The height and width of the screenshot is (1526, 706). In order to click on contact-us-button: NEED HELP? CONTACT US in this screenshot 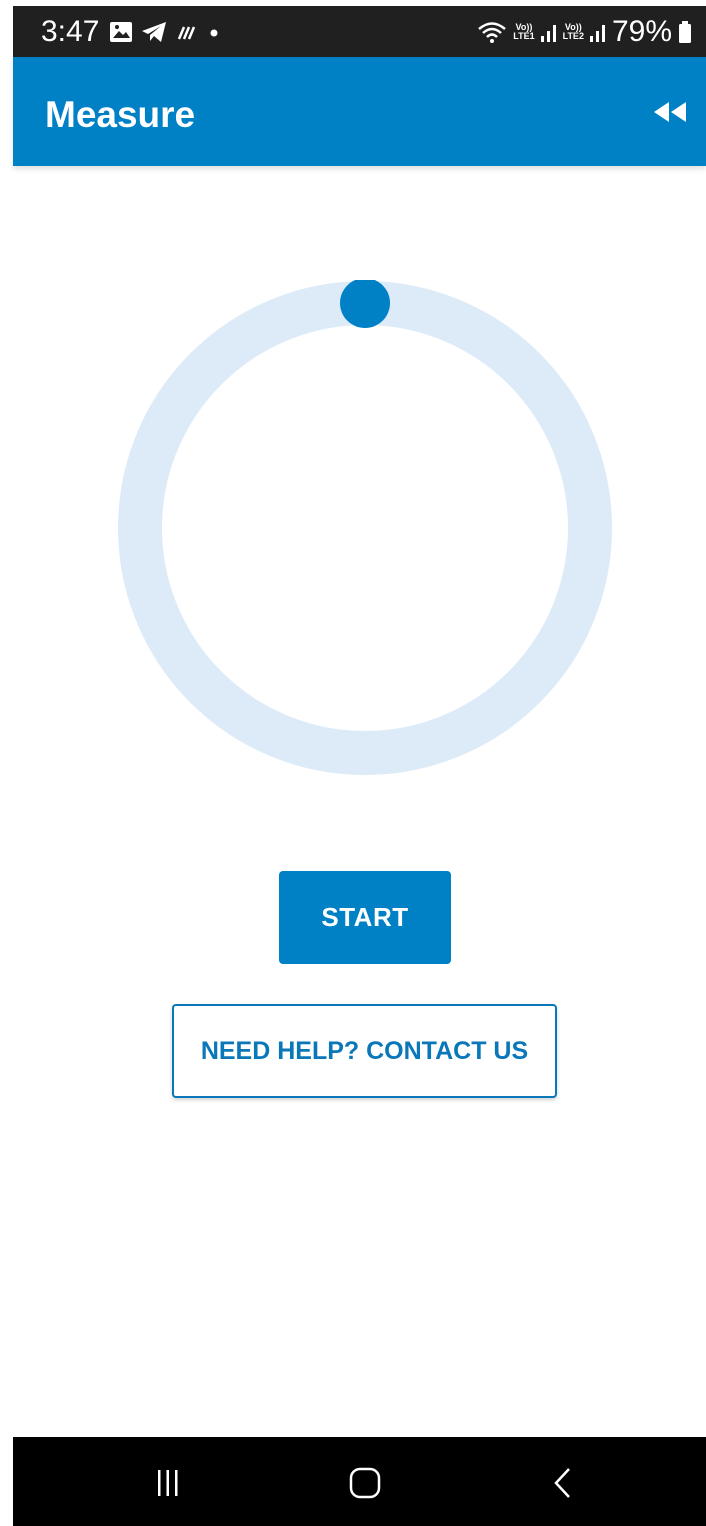, I will do `click(364, 1051)`.